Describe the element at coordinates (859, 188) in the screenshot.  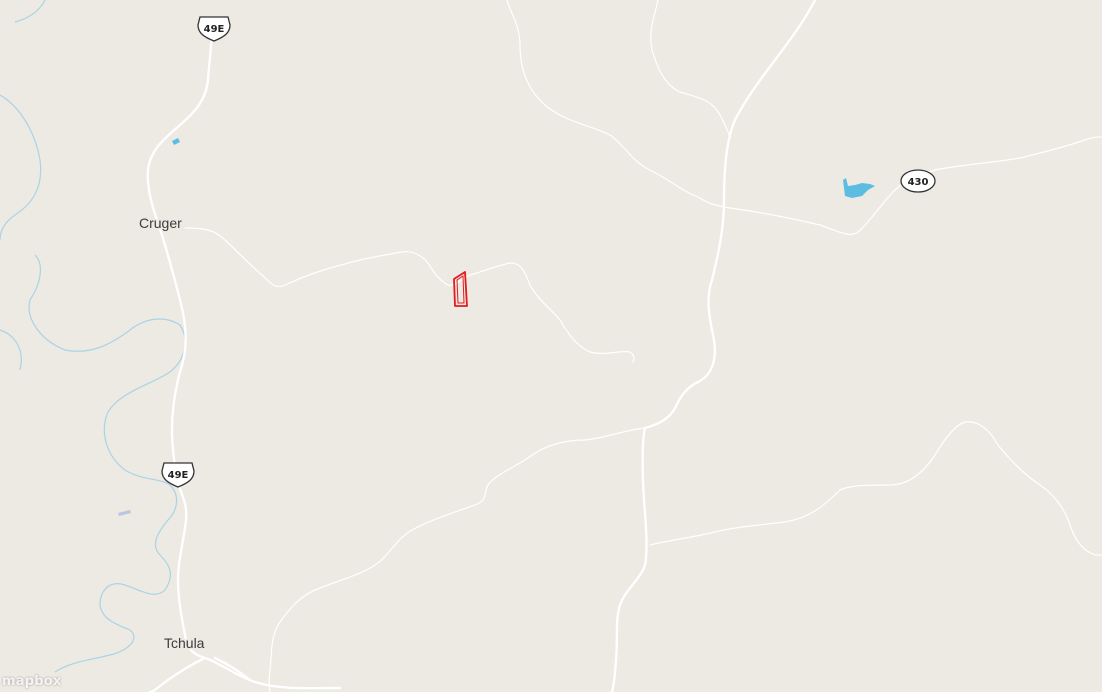
I see `lake` at that location.